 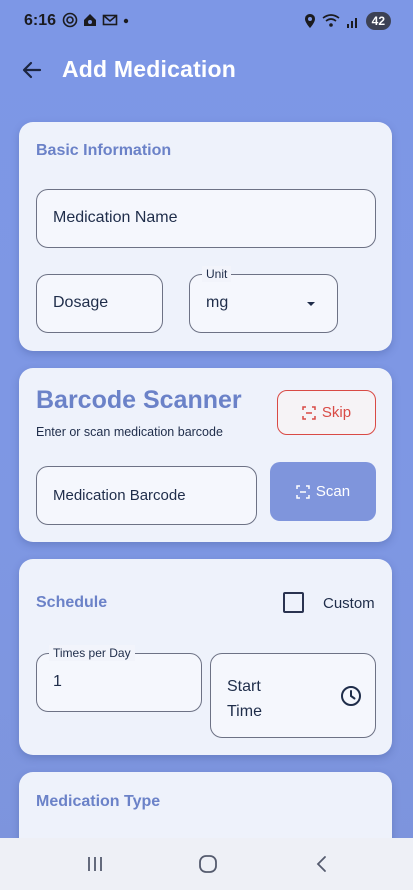 I want to click on home-person-icon, so click(x=90, y=20).